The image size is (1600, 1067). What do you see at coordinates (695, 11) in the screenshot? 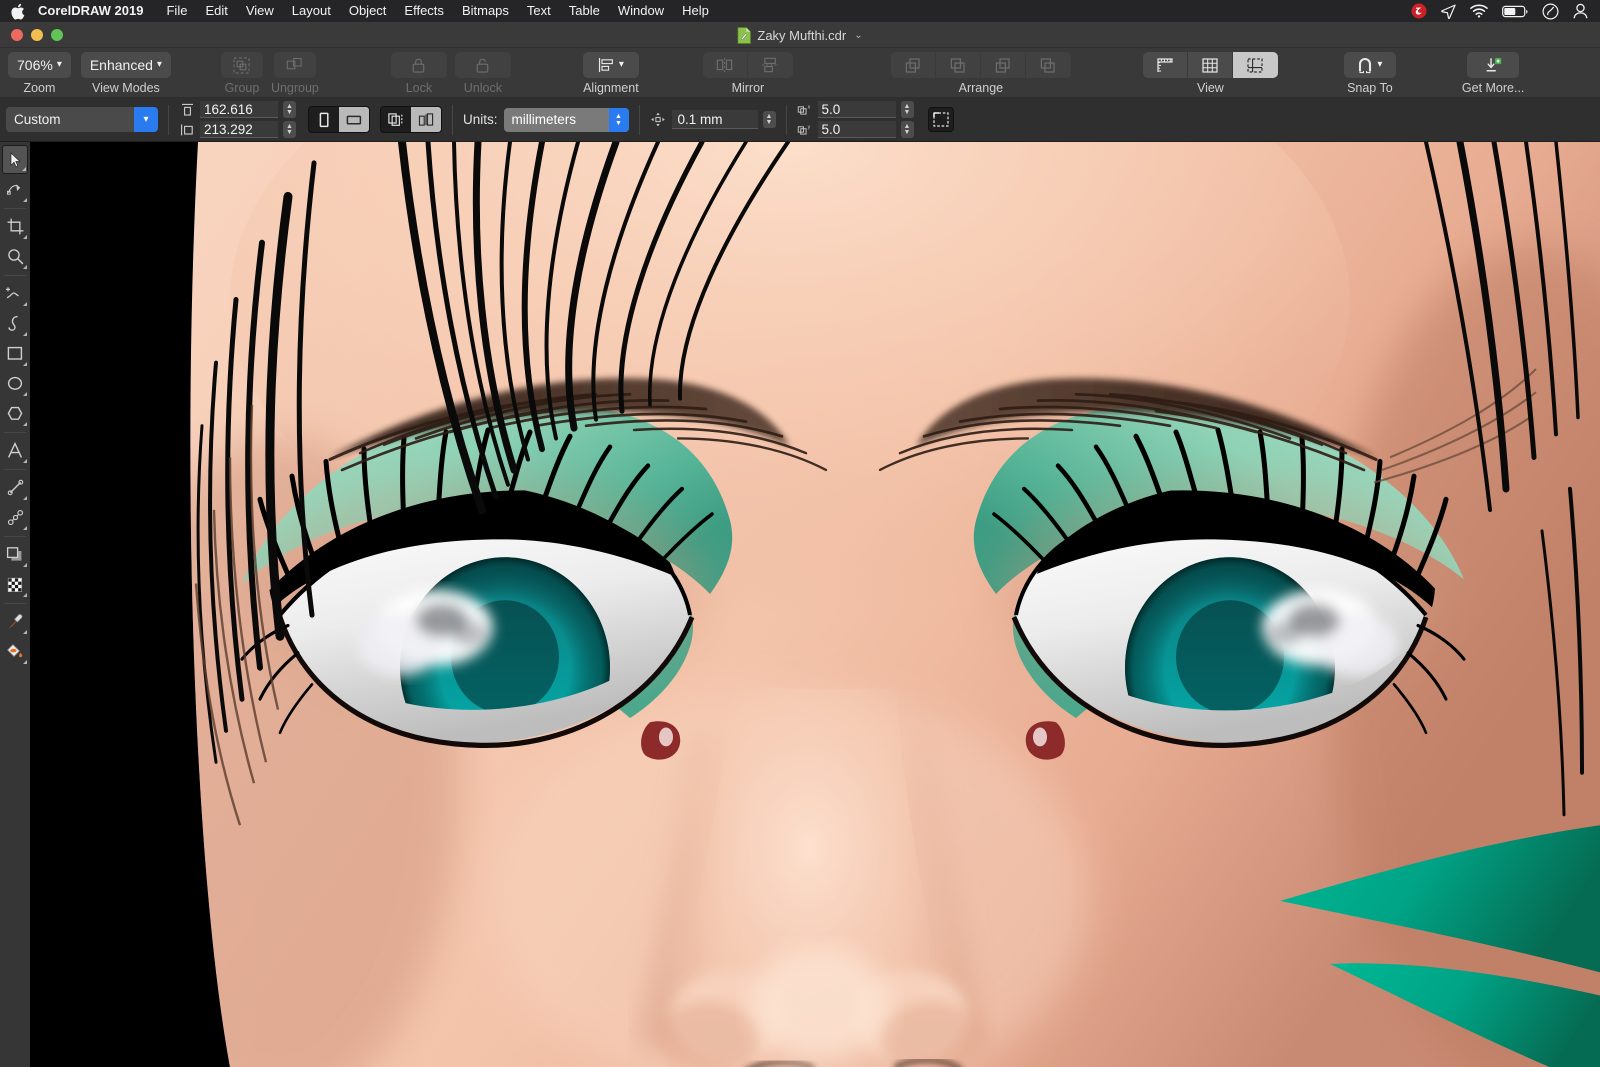
I see `menu-item-help: Help` at bounding box center [695, 11].